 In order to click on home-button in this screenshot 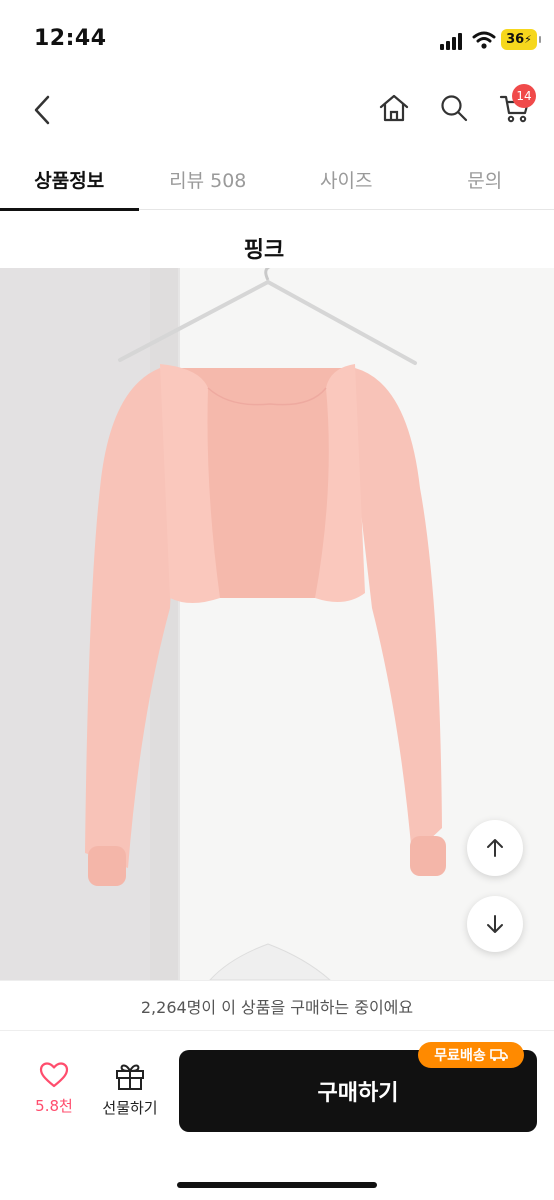, I will do `click(394, 108)`.